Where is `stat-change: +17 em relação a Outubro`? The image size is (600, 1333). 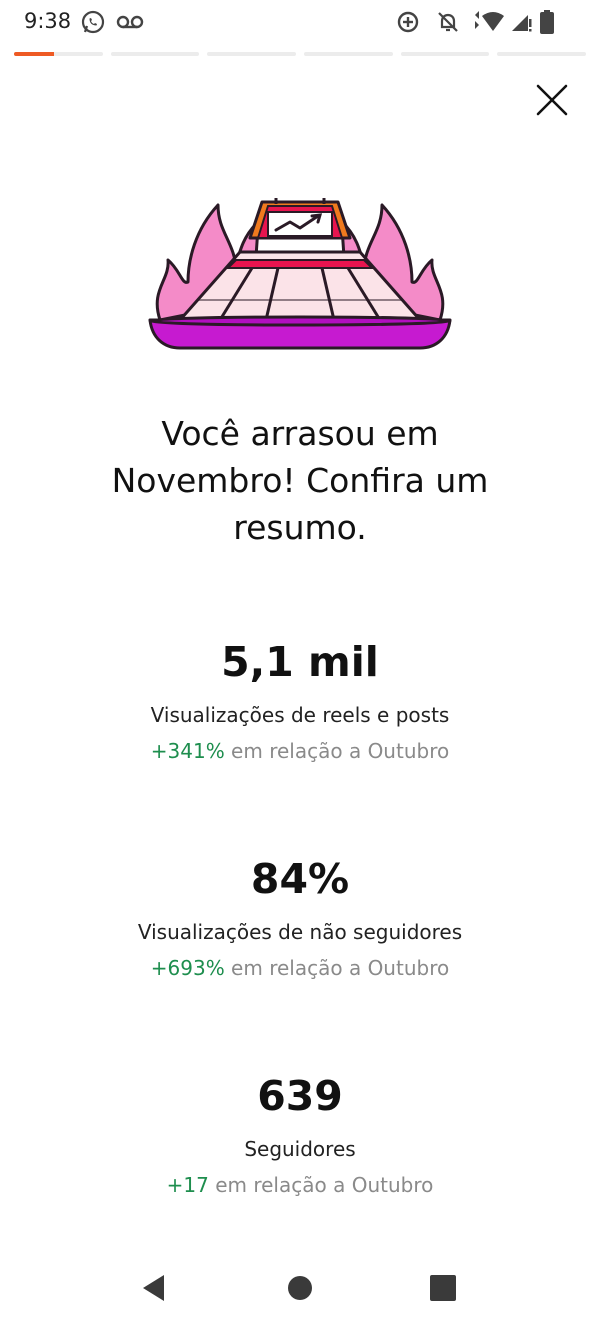
stat-change: +17 em relação a Outubro is located at coordinates (300, 1185).